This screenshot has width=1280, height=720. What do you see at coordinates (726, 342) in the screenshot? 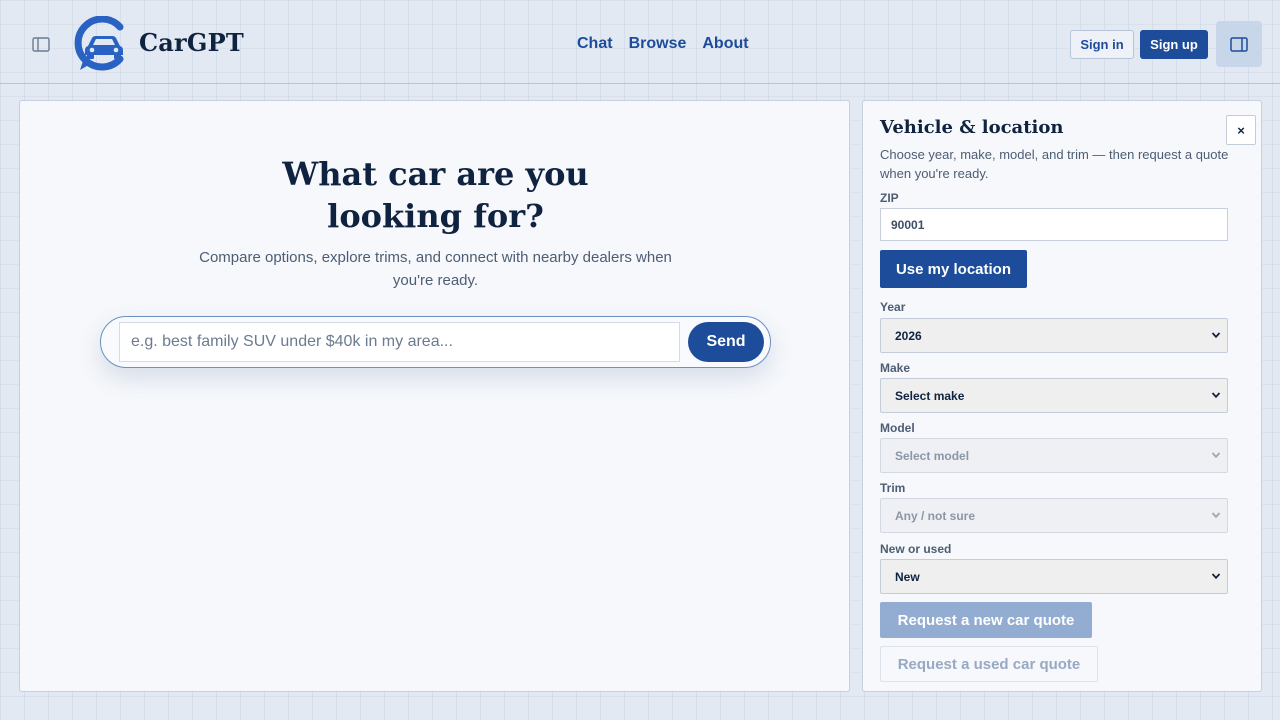
I see `send-button: Send` at bounding box center [726, 342].